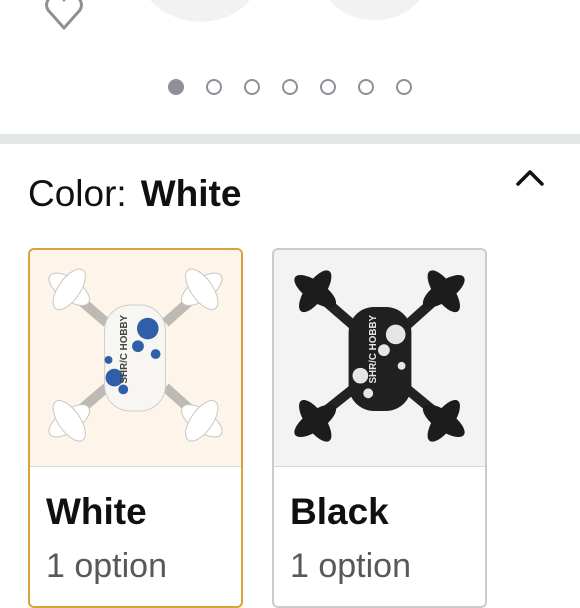 This screenshot has height=608, width=580. Describe the element at coordinates (135, 358) in the screenshot. I see `drone-white-image: SHR/C HOBBY` at that location.